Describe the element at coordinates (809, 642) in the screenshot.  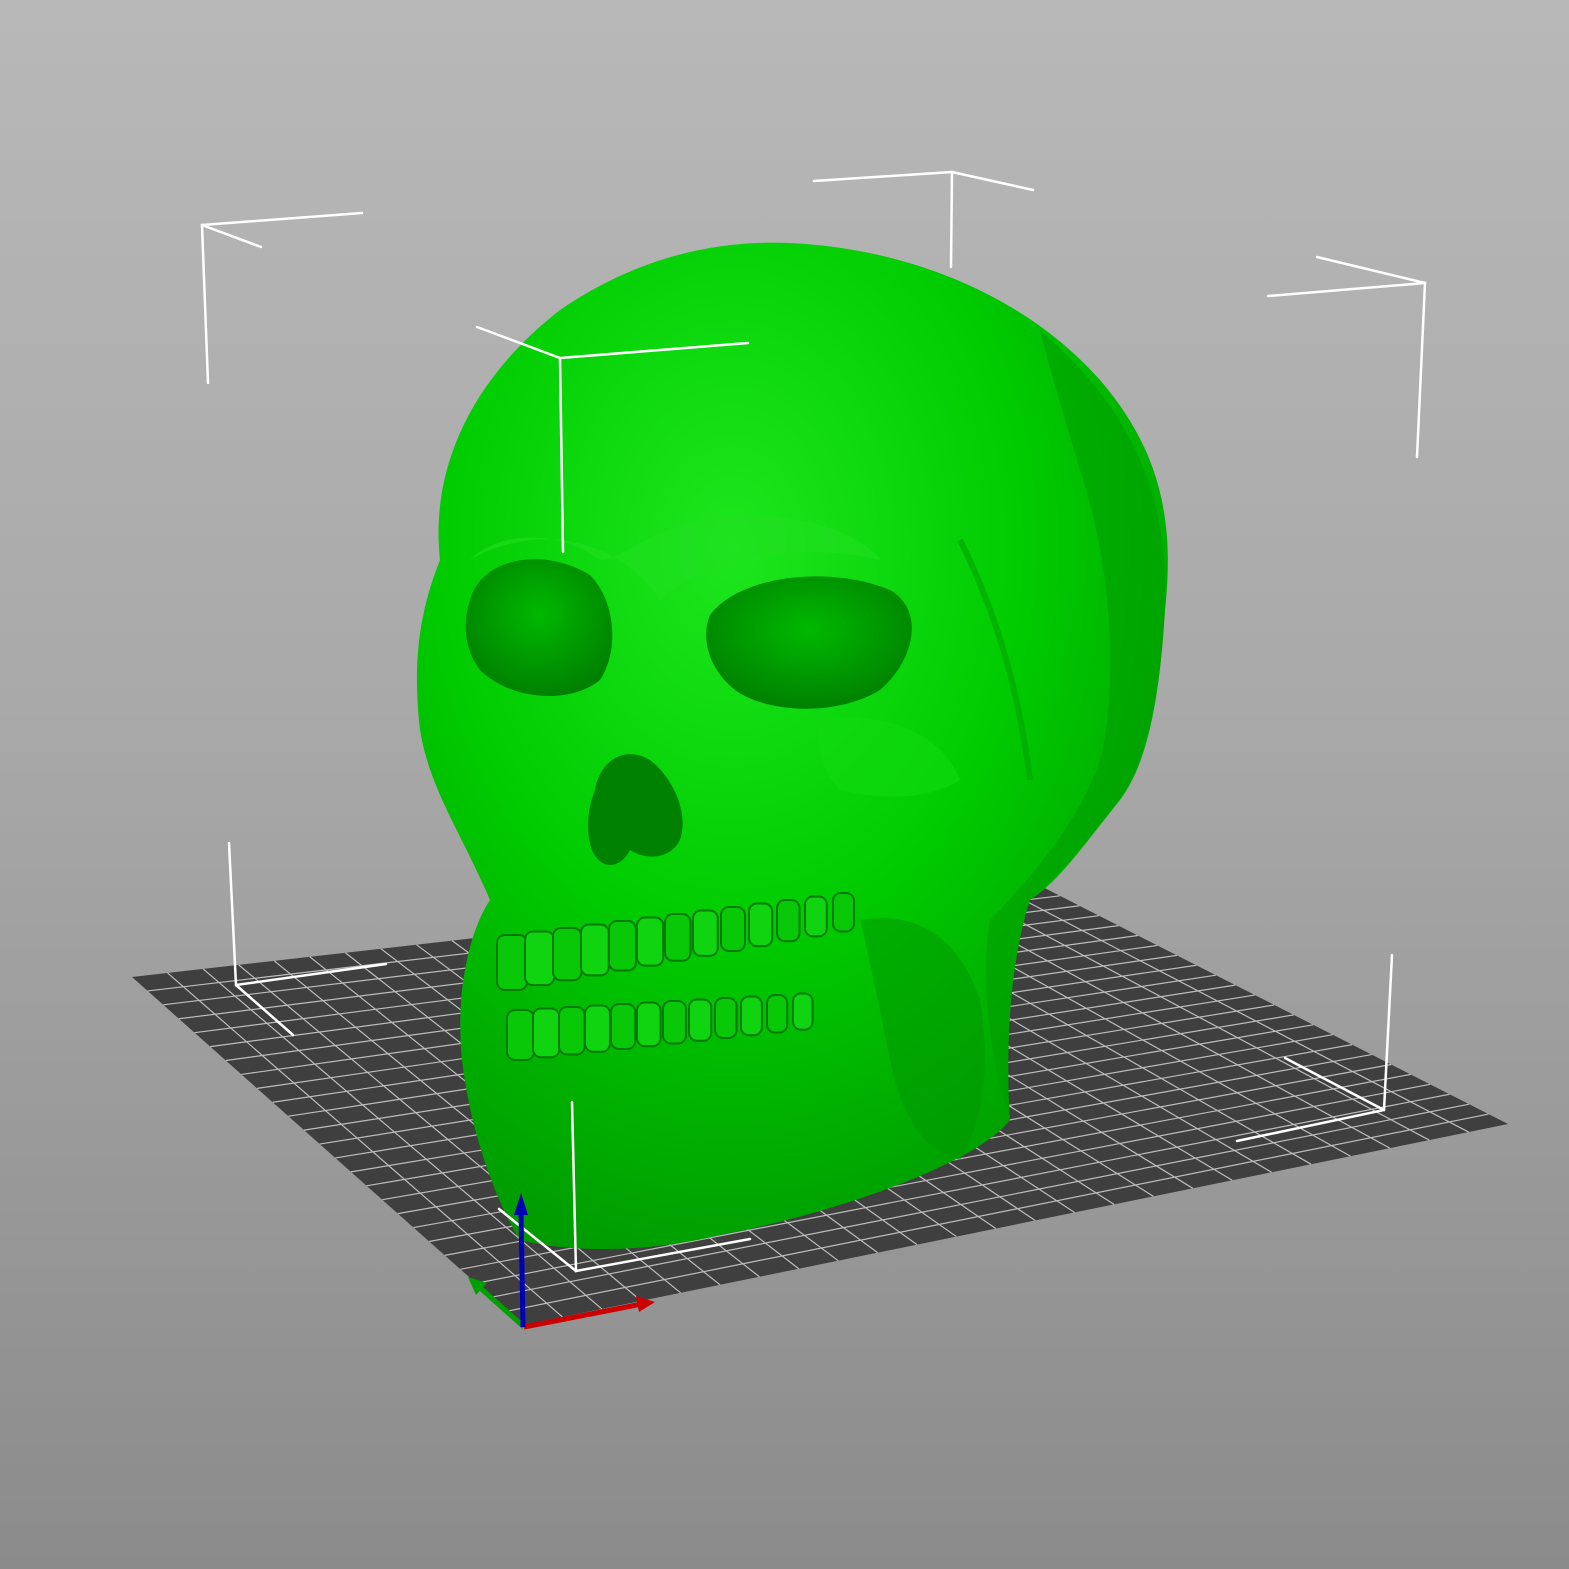
I see `right-eye-socket` at that location.